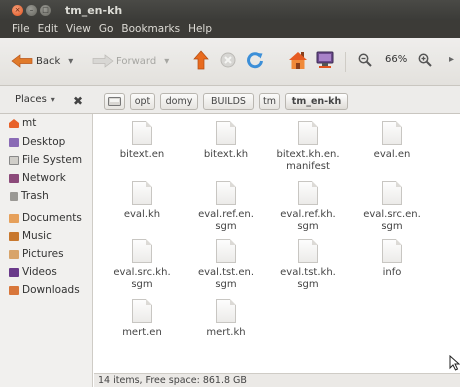 This screenshot has width=460, height=387. I want to click on file-item-eval-en: eval.en, so click(392, 141).